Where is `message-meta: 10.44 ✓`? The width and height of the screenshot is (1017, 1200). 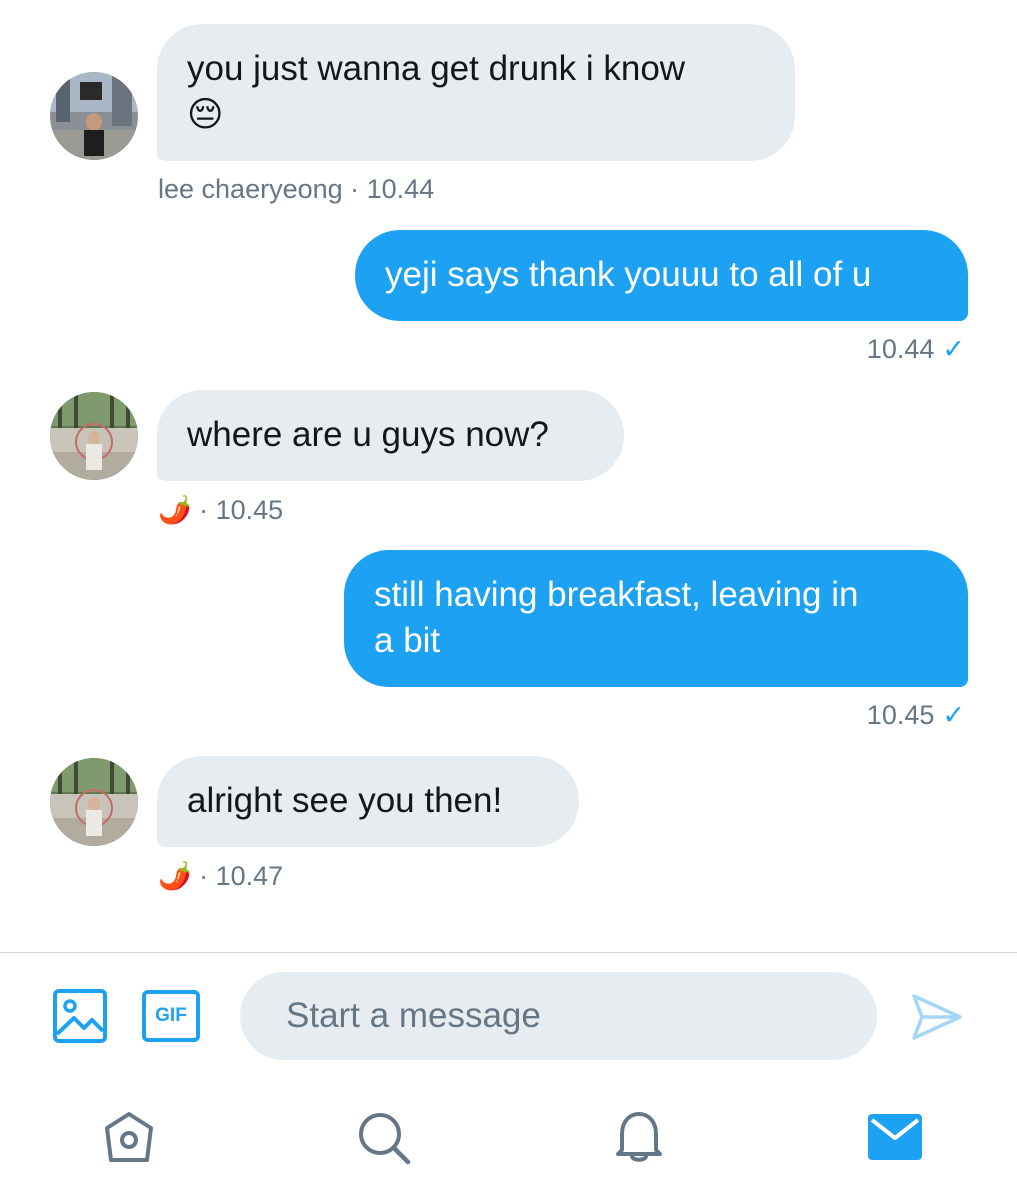
message-meta: 10.44 ✓ is located at coordinates (916, 349).